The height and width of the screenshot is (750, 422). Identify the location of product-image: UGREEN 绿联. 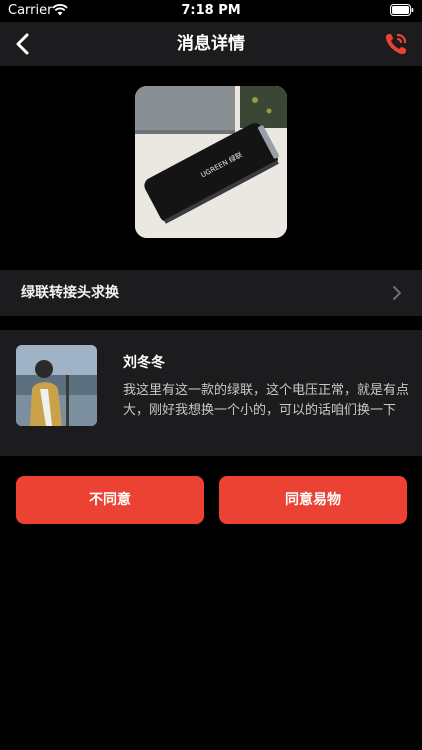
(211, 162).